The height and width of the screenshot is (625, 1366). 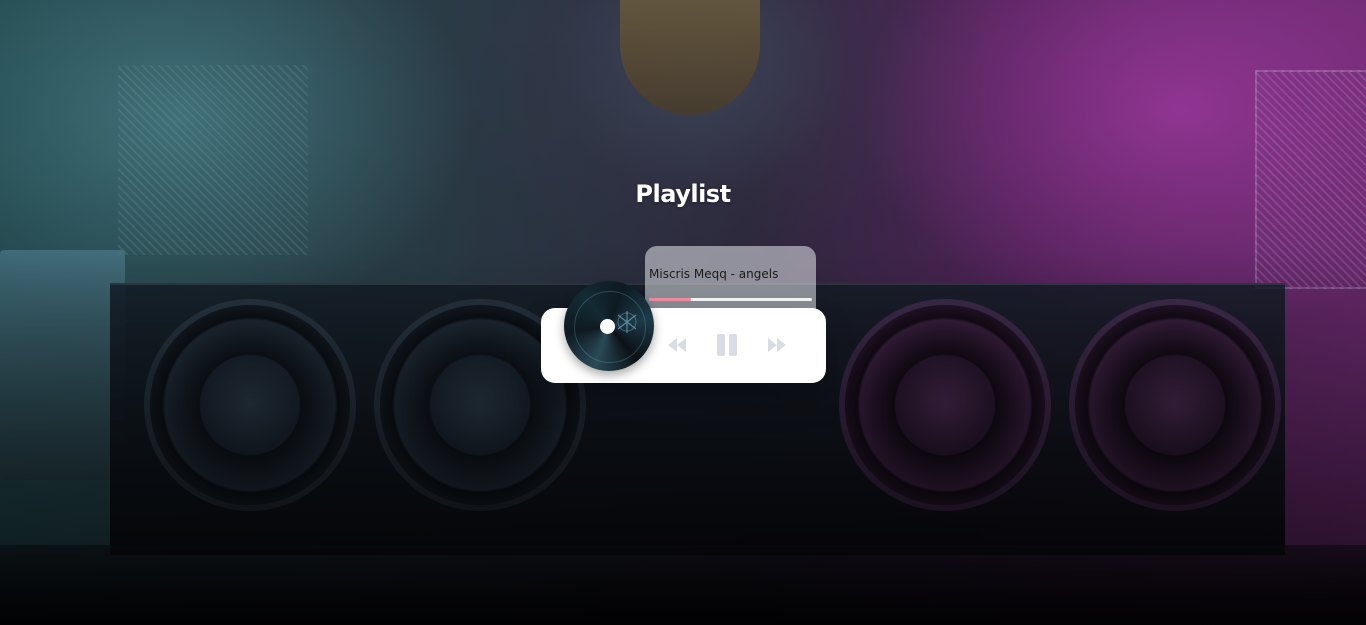 What do you see at coordinates (670, 299) in the screenshot?
I see `progress-bar-fill` at bounding box center [670, 299].